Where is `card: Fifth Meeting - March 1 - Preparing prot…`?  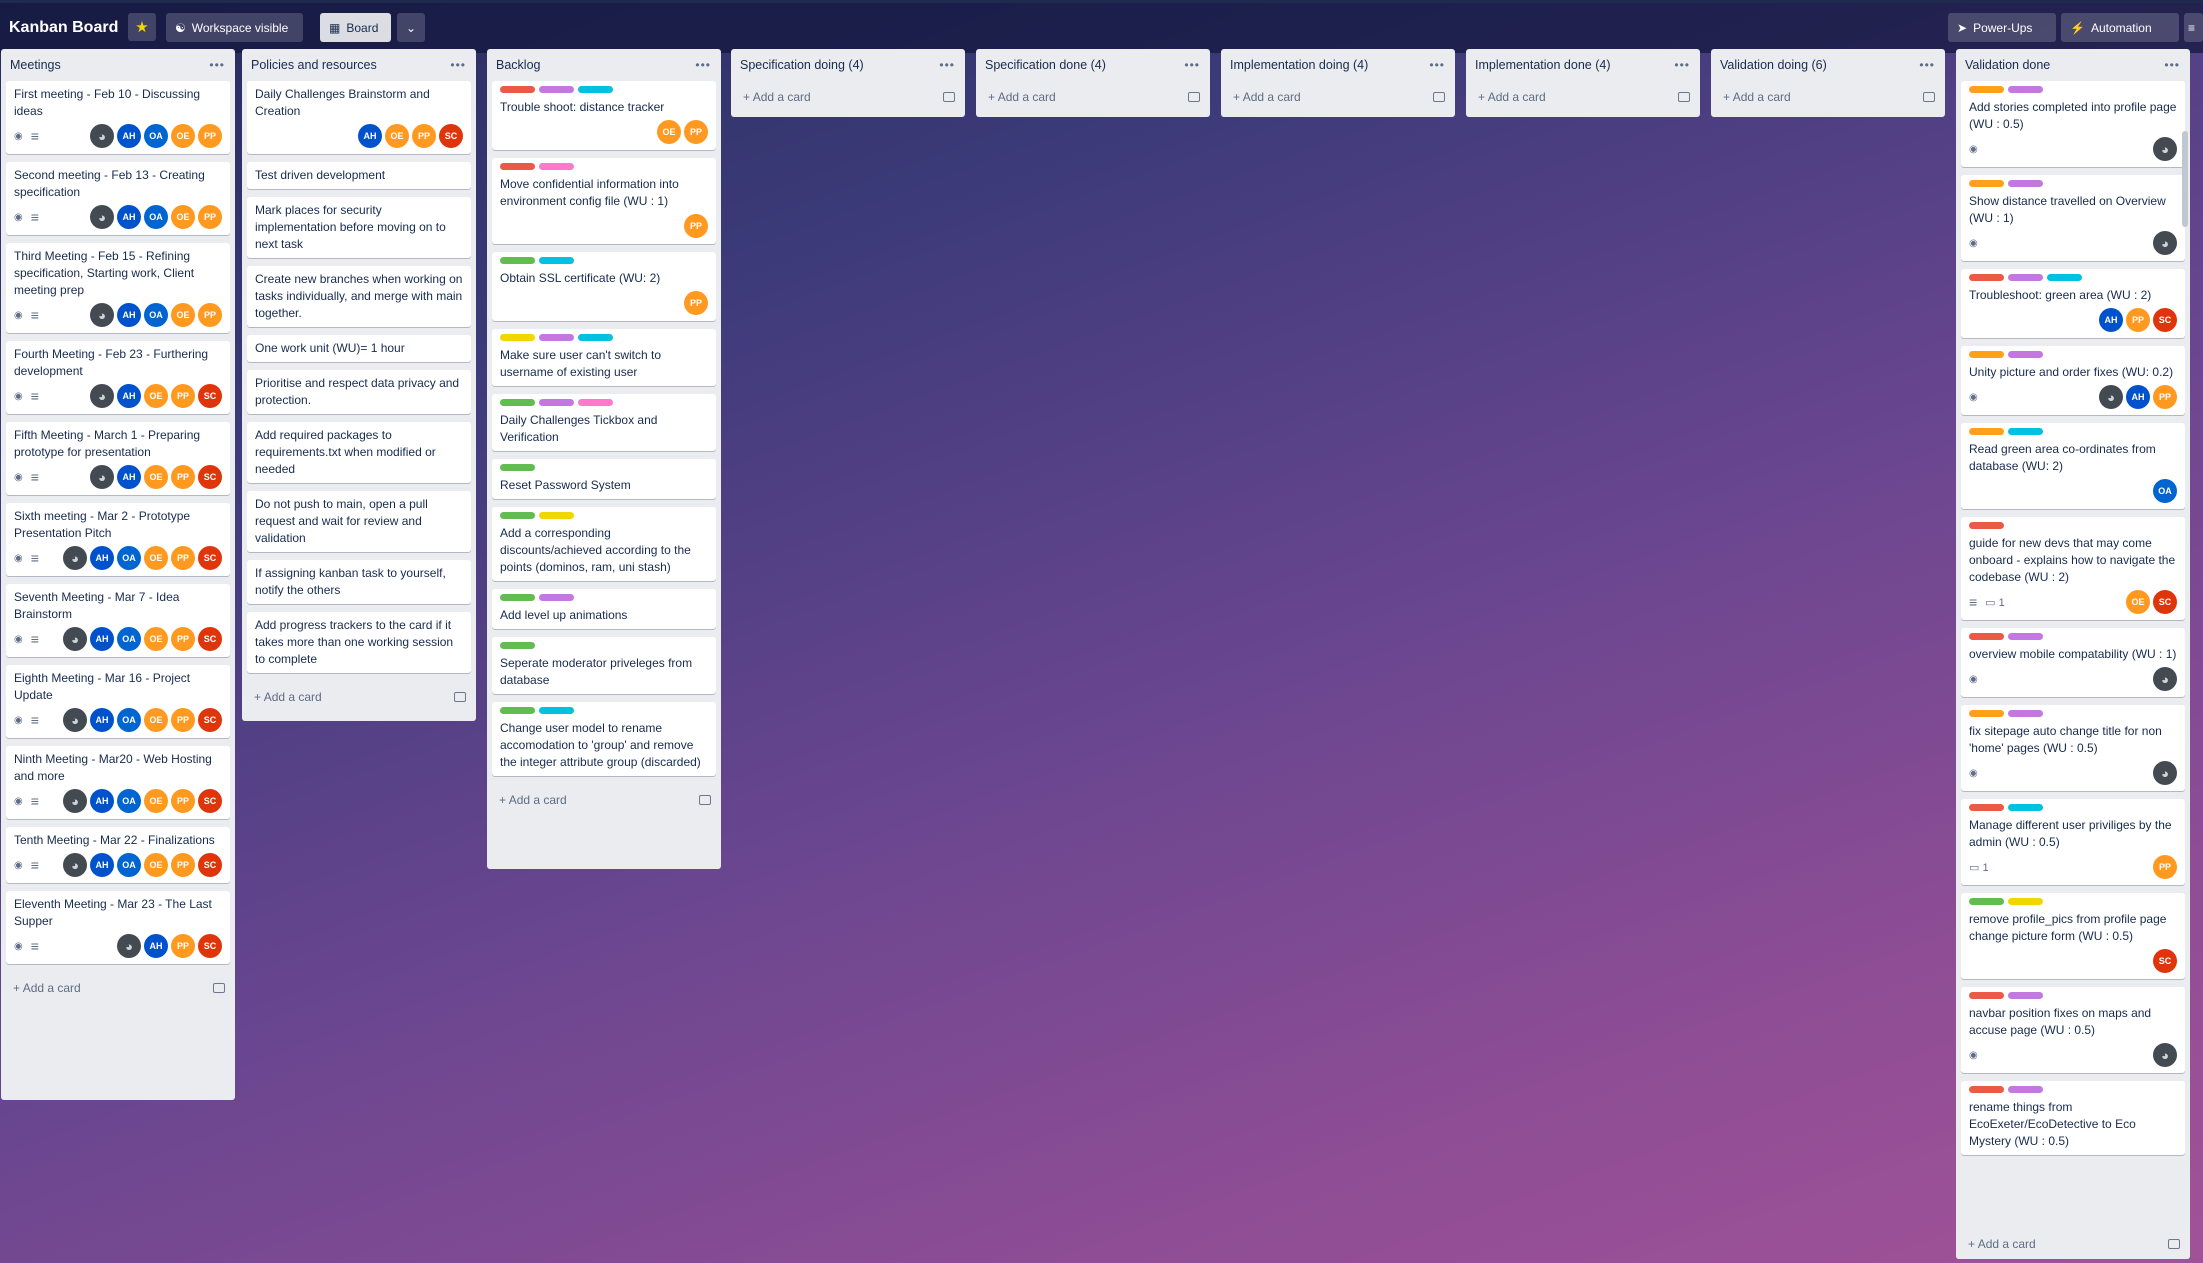 card: Fifth Meeting - March 1 - Preparing prot… is located at coordinates (118, 458).